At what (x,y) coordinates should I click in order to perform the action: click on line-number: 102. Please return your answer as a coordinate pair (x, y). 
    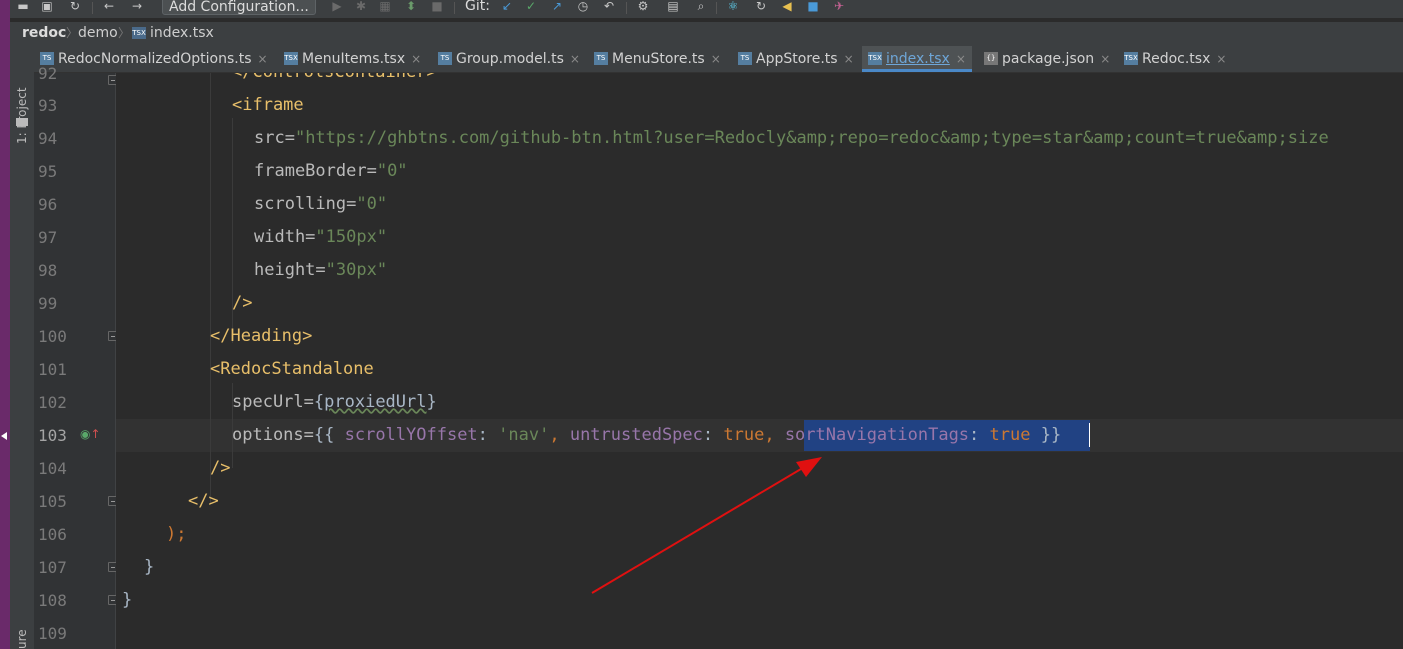
    Looking at the image, I should click on (52, 402).